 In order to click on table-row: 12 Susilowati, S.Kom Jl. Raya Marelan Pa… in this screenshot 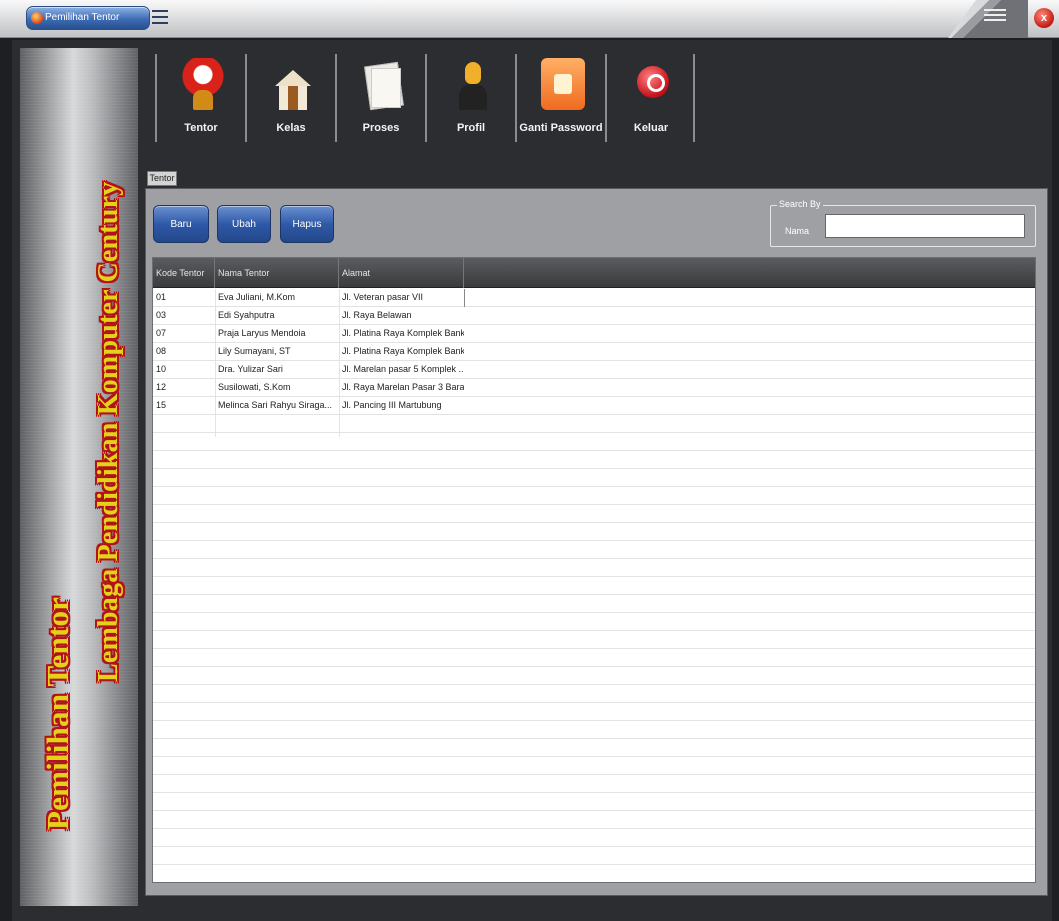, I will do `click(308, 388)`.